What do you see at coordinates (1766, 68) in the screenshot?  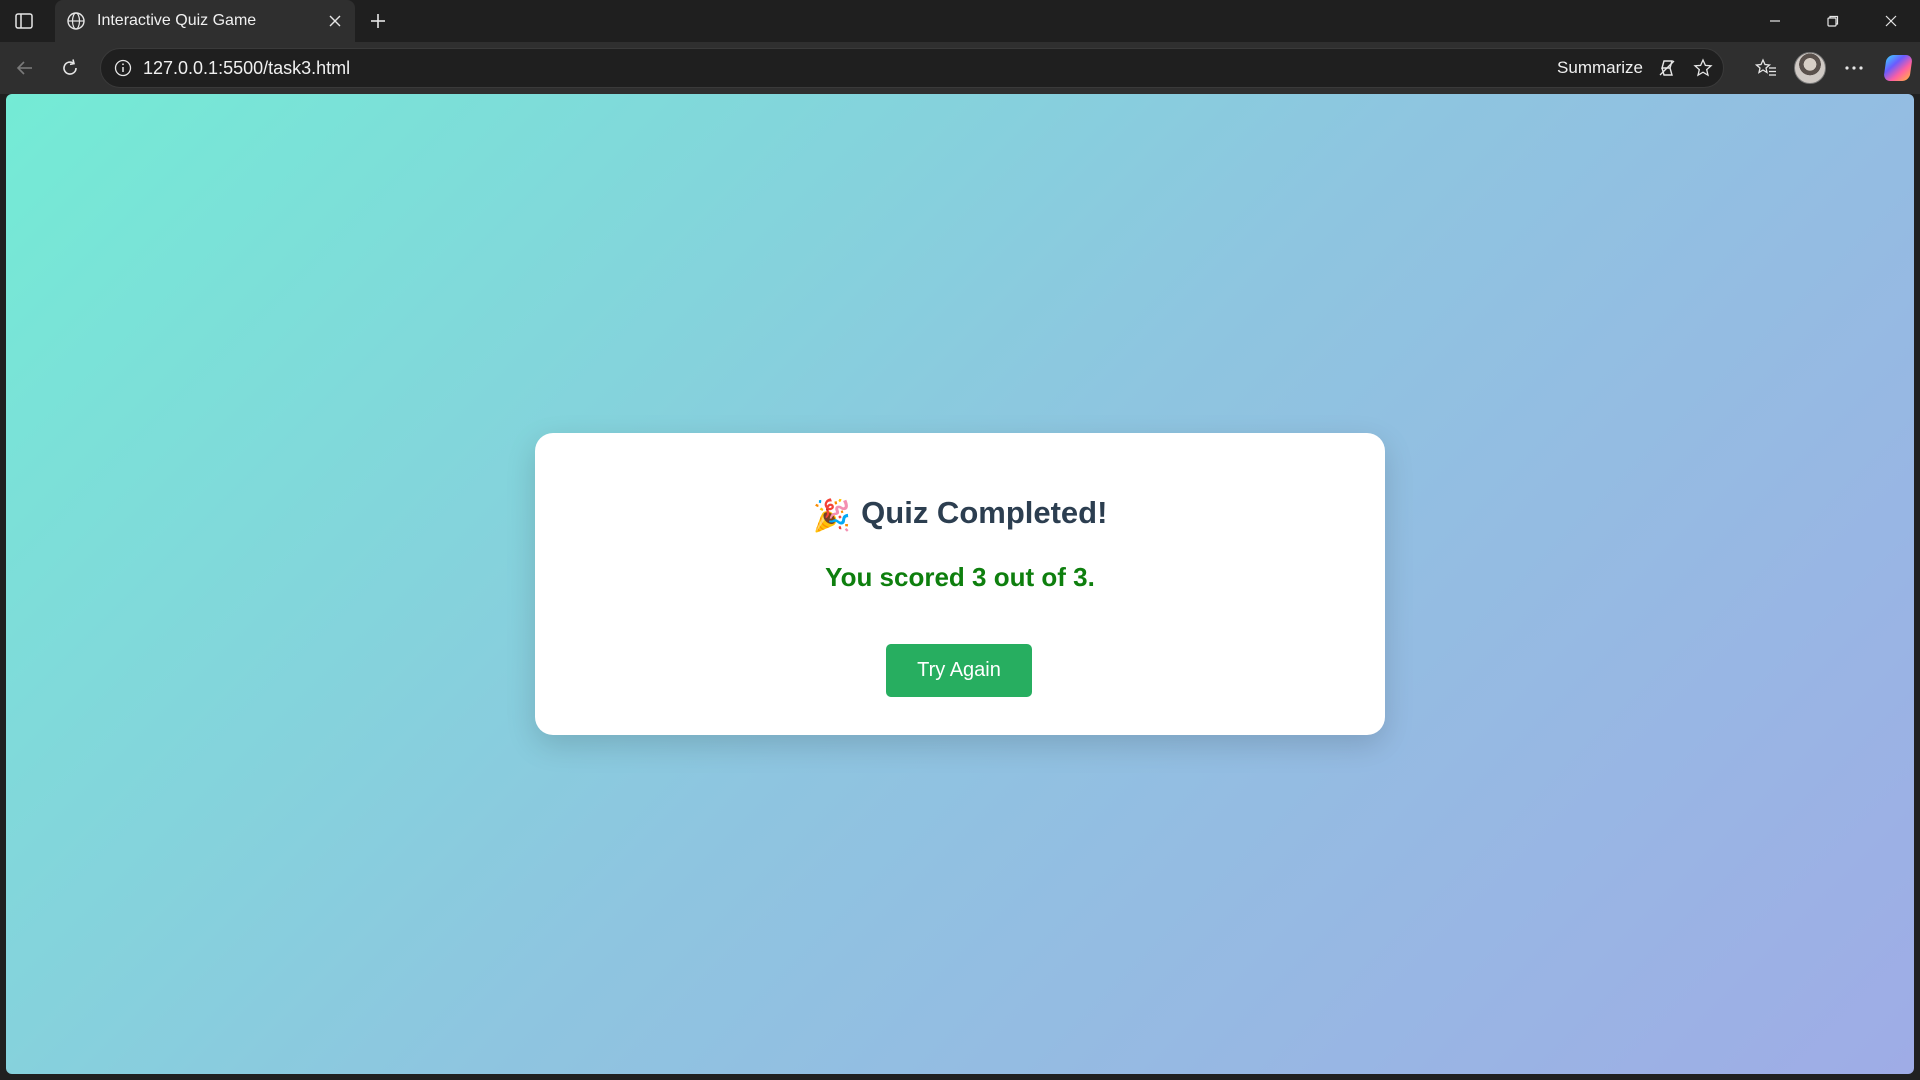 I see `favorites-icon` at bounding box center [1766, 68].